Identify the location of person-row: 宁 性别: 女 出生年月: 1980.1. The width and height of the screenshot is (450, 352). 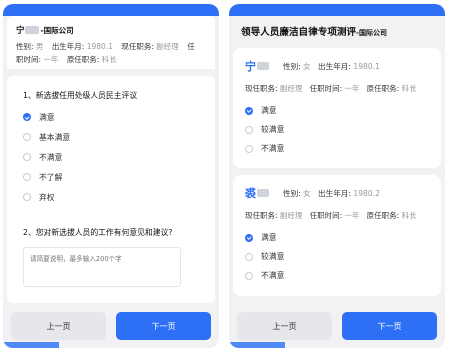
(312, 66).